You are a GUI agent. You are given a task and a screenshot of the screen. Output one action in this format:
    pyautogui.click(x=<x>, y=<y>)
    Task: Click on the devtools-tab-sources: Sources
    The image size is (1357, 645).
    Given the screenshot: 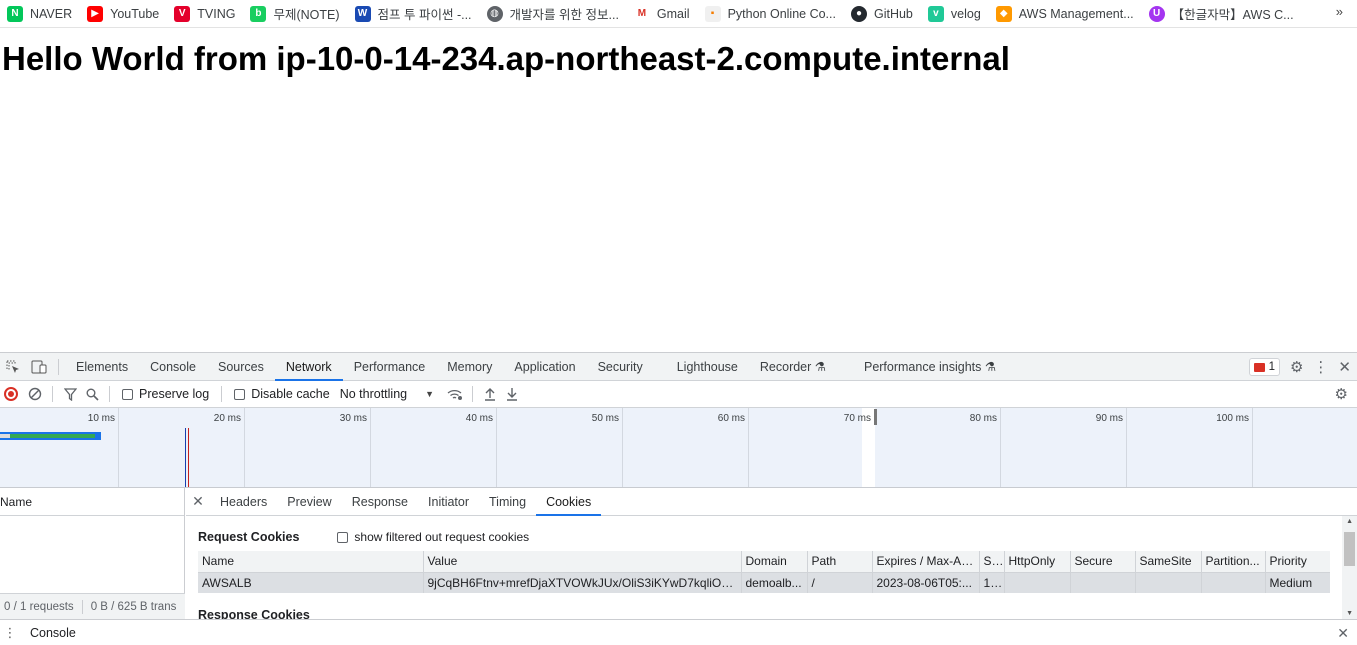 What is the action you would take?
    pyautogui.click(x=241, y=367)
    